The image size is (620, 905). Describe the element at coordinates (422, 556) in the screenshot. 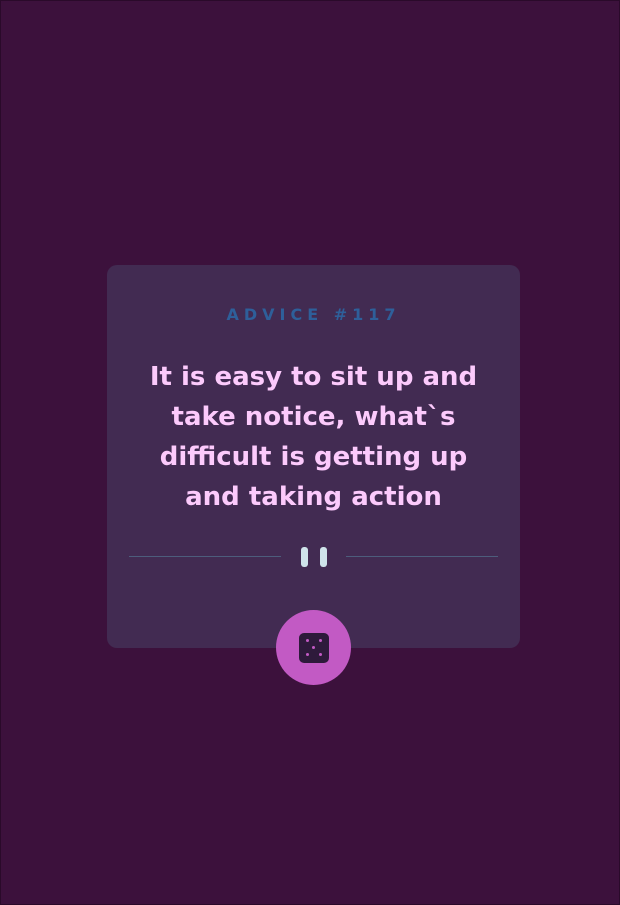

I see `divider-line-right` at that location.